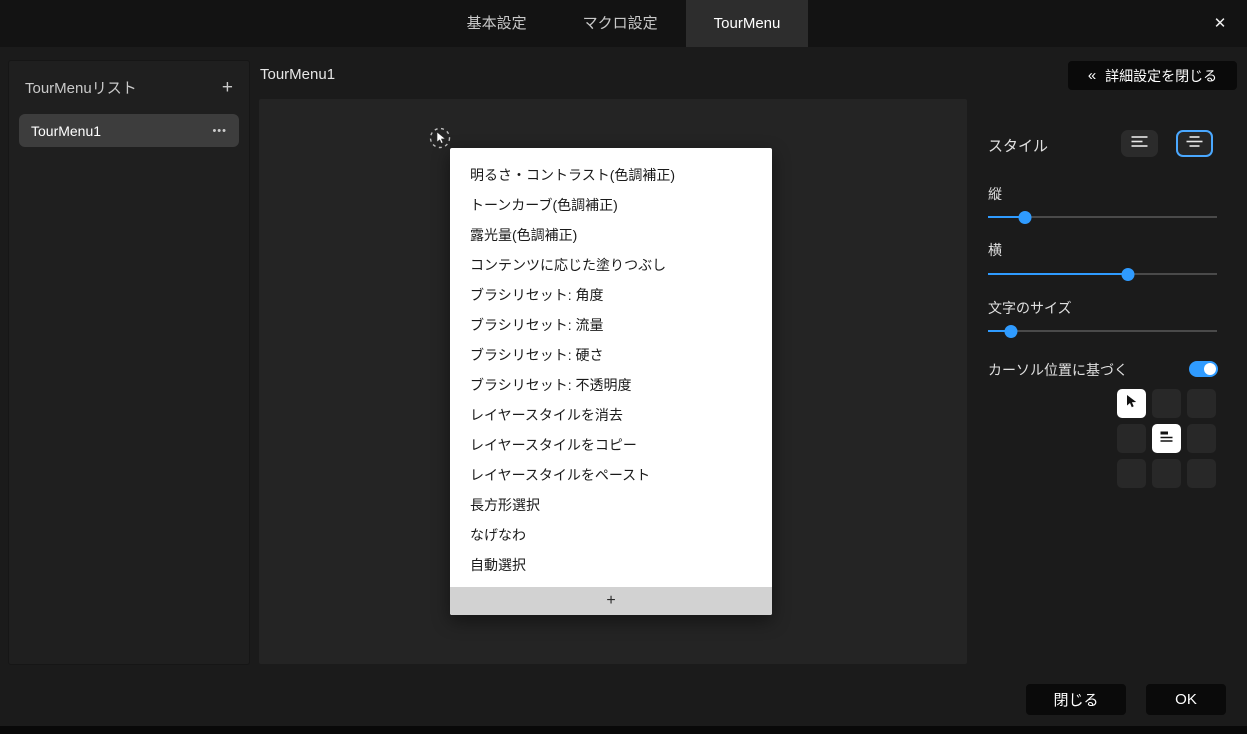  Describe the element at coordinates (611, 535) in the screenshot. I see `menu-item: なげなわ` at that location.